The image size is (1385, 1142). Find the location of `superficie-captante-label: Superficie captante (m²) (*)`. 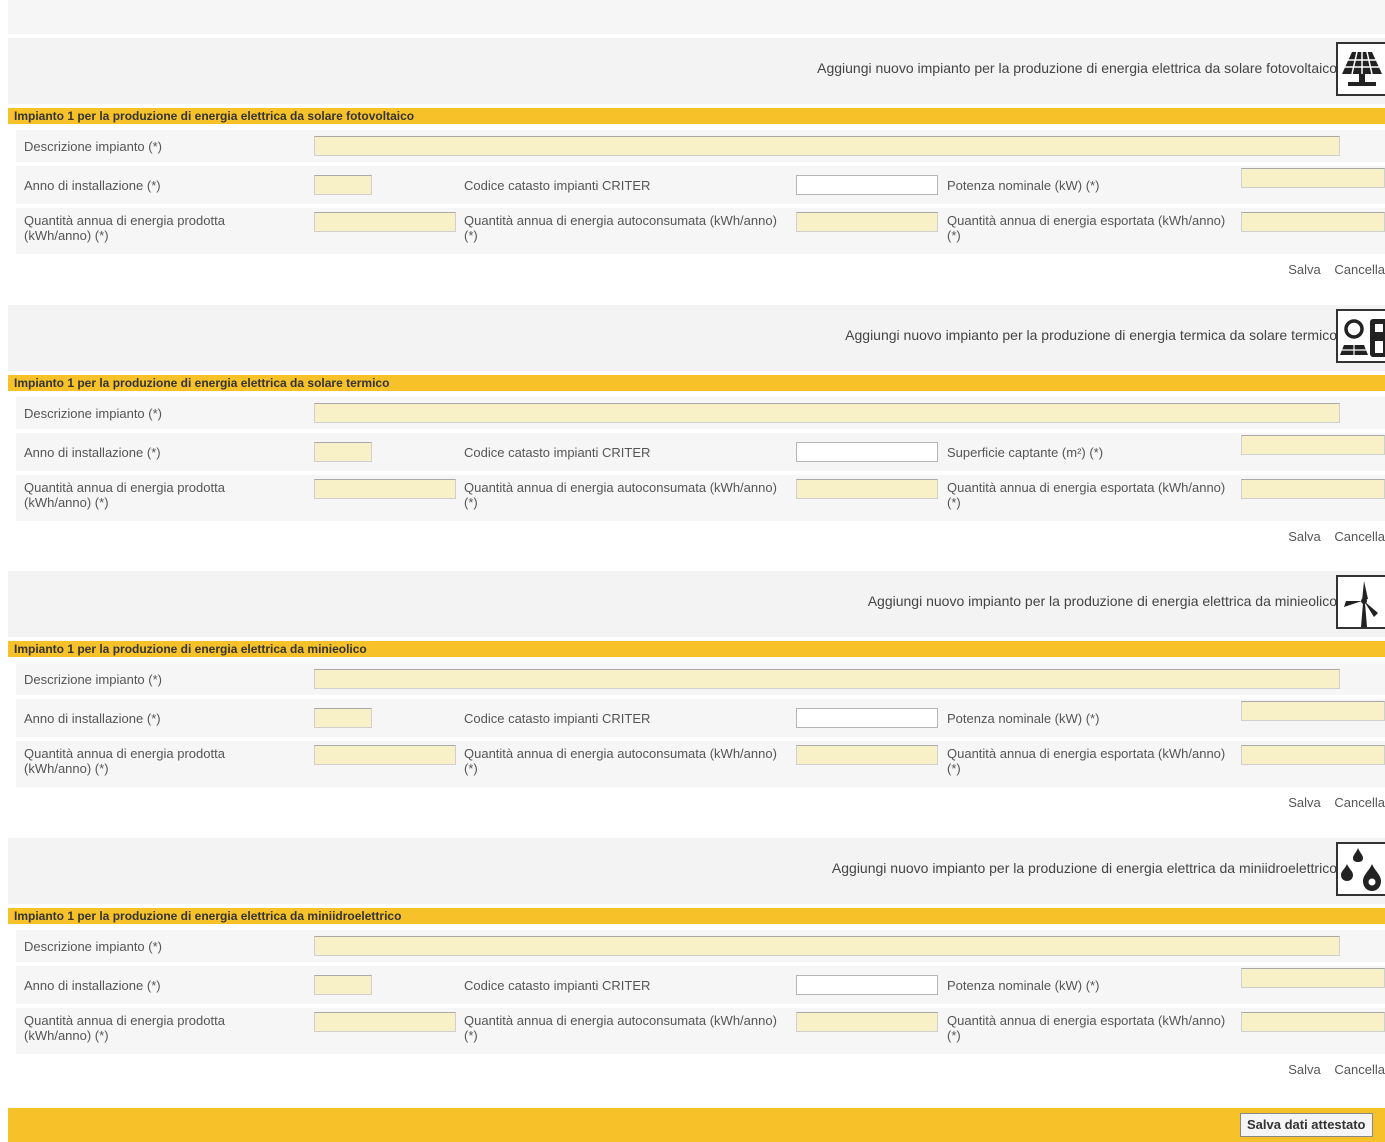

superficie-captante-label: Superficie captante (m²) (*) is located at coordinates (1025, 452).